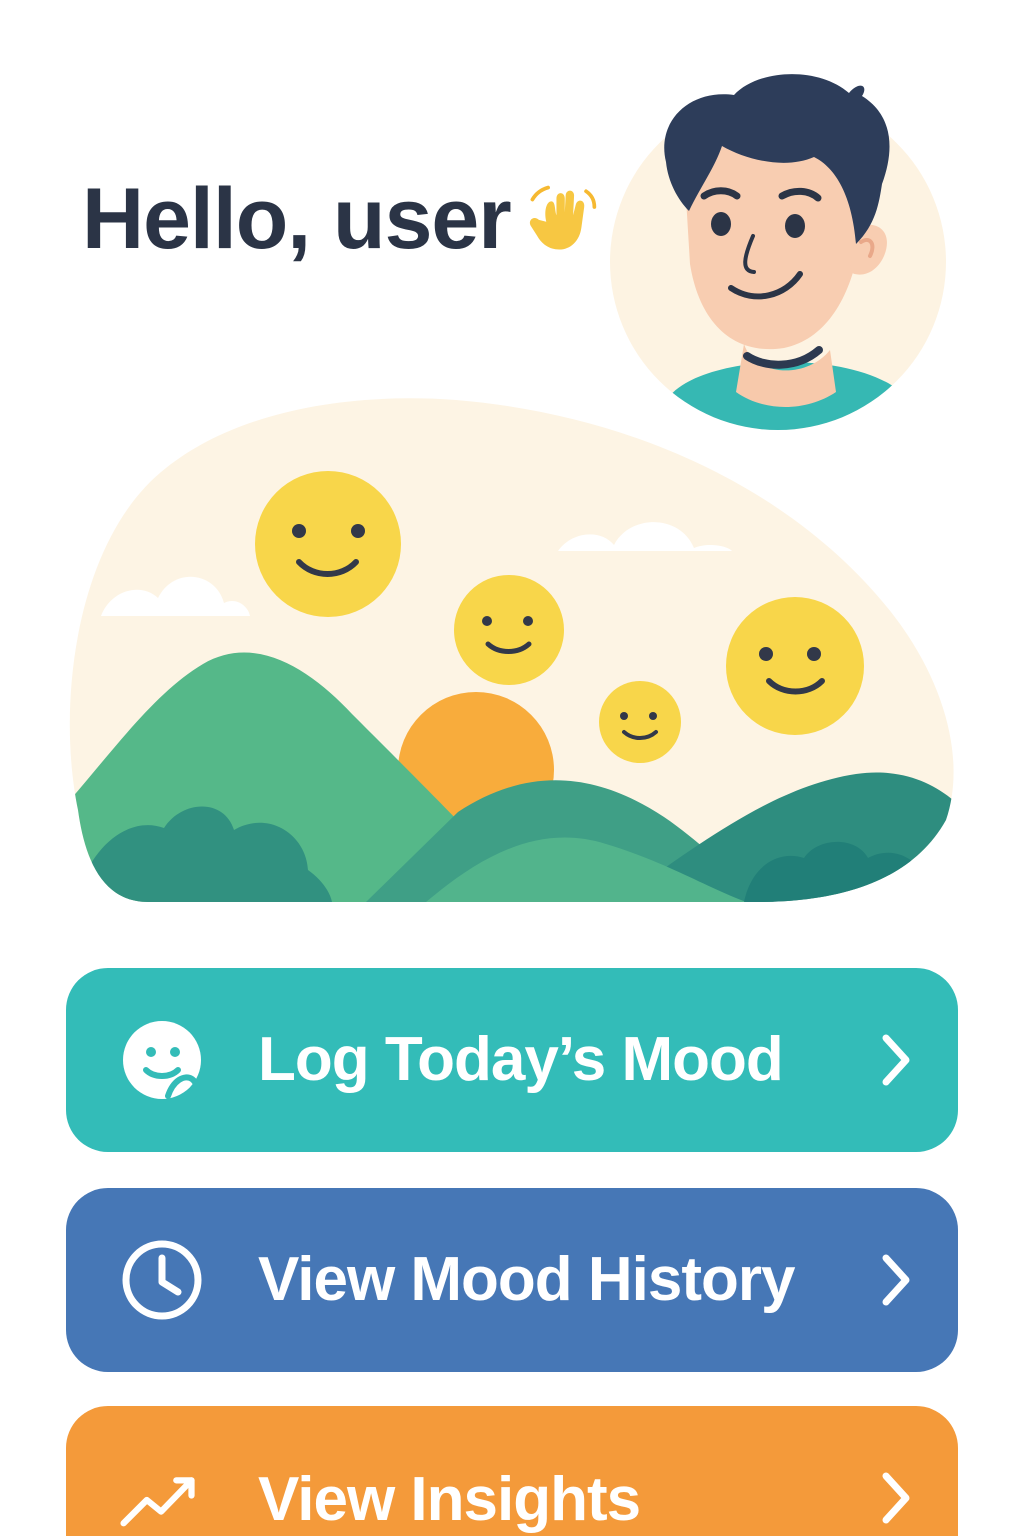 The height and width of the screenshot is (1536, 1024). What do you see at coordinates (526, 1279) in the screenshot?
I see `view-mood-history-label: View Mood History` at bounding box center [526, 1279].